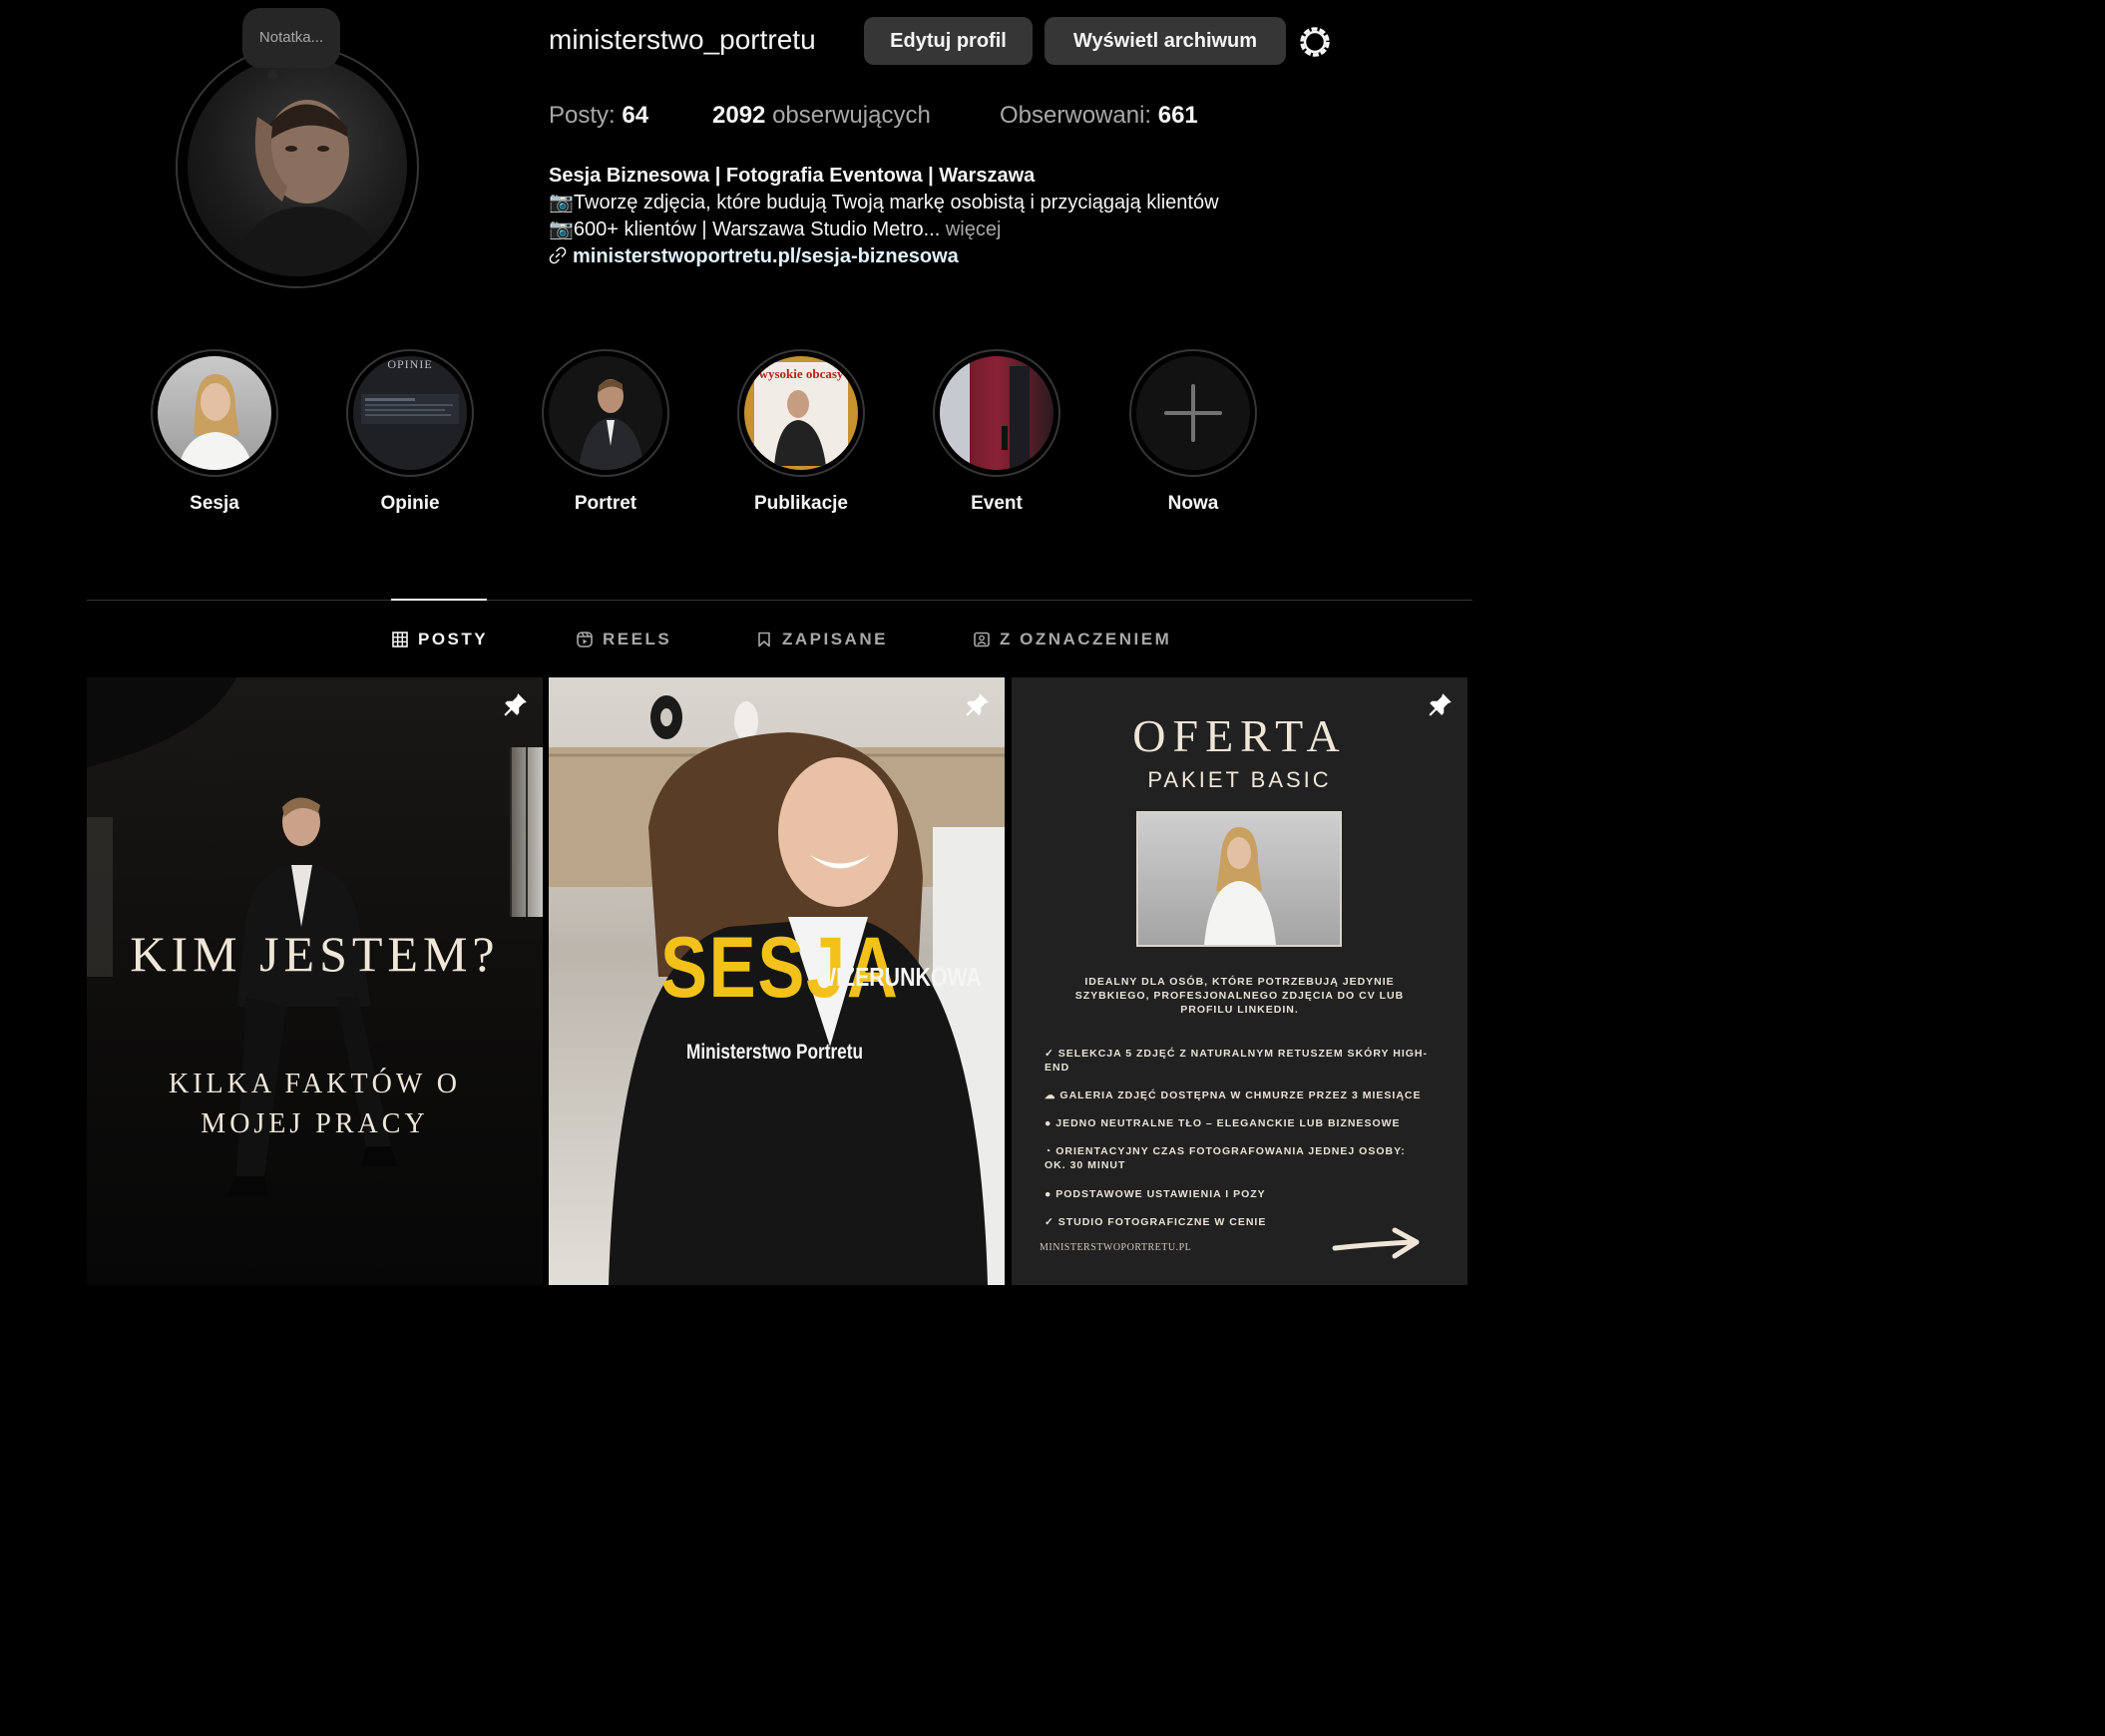 The width and height of the screenshot is (2105, 1736). What do you see at coordinates (997, 503) in the screenshot?
I see `highlight-label: Event` at bounding box center [997, 503].